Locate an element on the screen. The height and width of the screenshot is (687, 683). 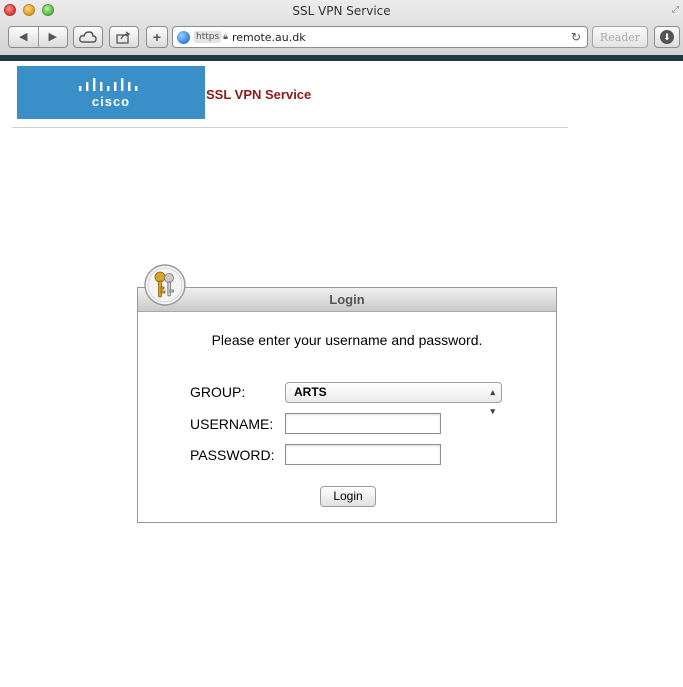
login-panel-title: Login is located at coordinates (347, 299).